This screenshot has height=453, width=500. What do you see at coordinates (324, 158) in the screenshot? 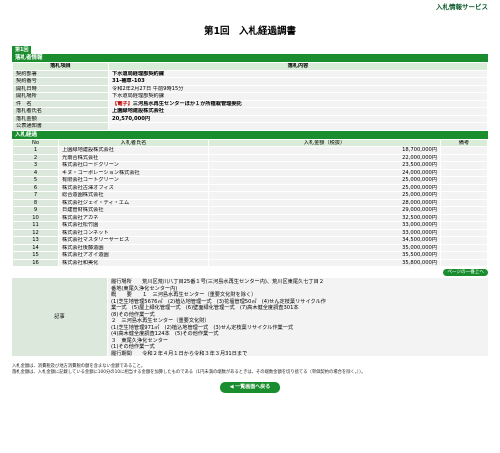
I see `bid-amount: 22,000,000円` at bounding box center [324, 158].